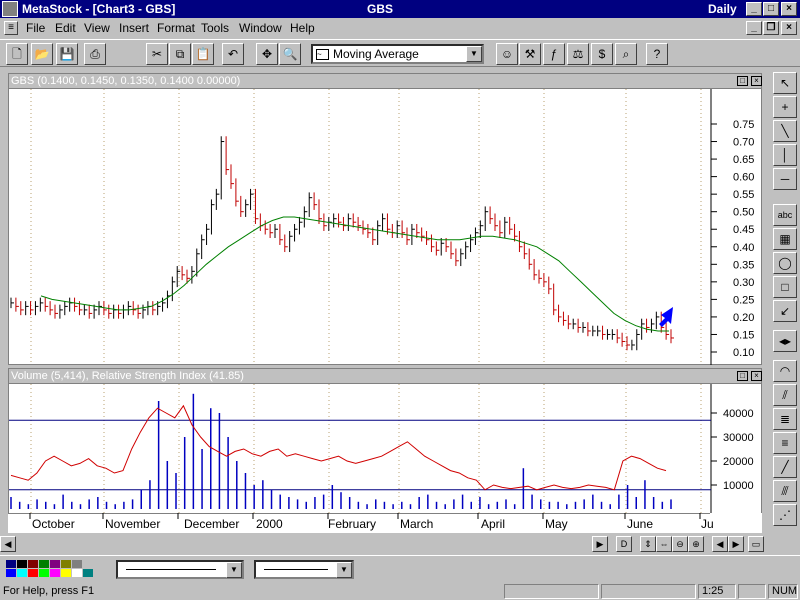 This screenshot has width=800, height=600. What do you see at coordinates (99, 9) in the screenshot?
I see `window-title: MetaStock - [Chart3 - GBS]` at bounding box center [99, 9].